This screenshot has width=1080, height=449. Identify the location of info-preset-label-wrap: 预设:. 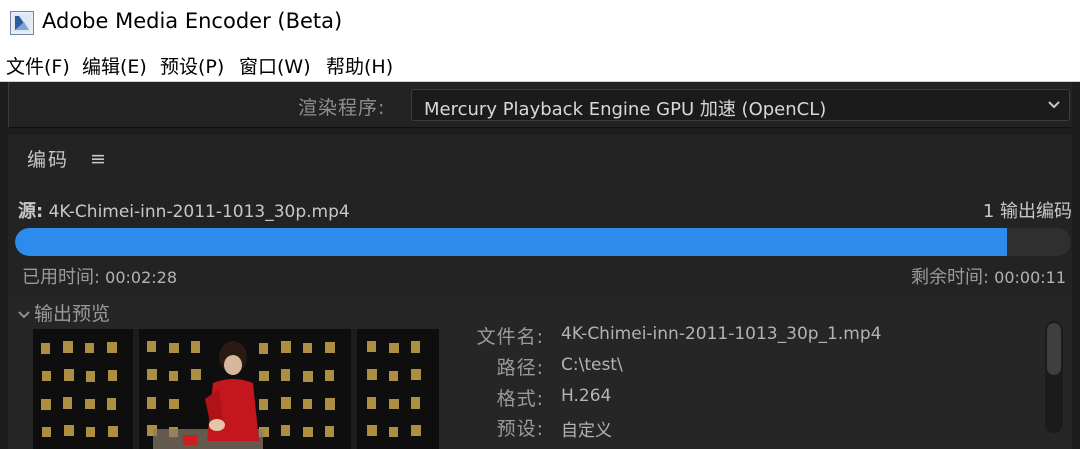
(494, 427).